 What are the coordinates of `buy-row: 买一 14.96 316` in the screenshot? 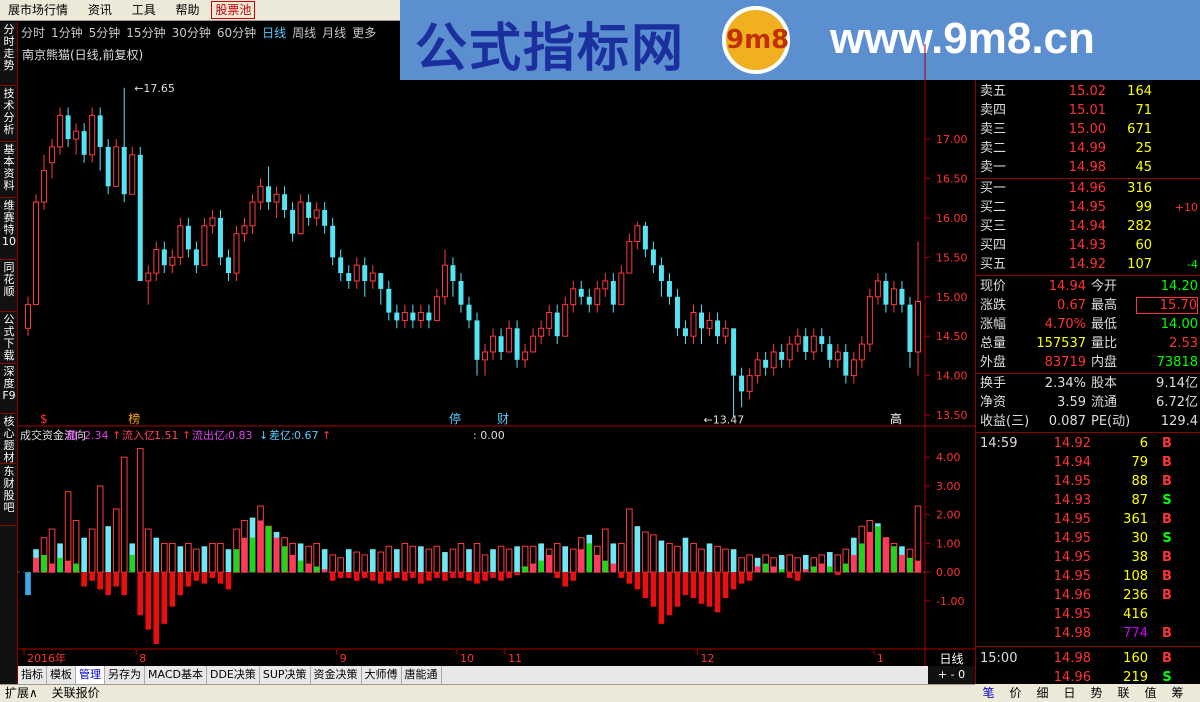 It's located at (1088, 188).